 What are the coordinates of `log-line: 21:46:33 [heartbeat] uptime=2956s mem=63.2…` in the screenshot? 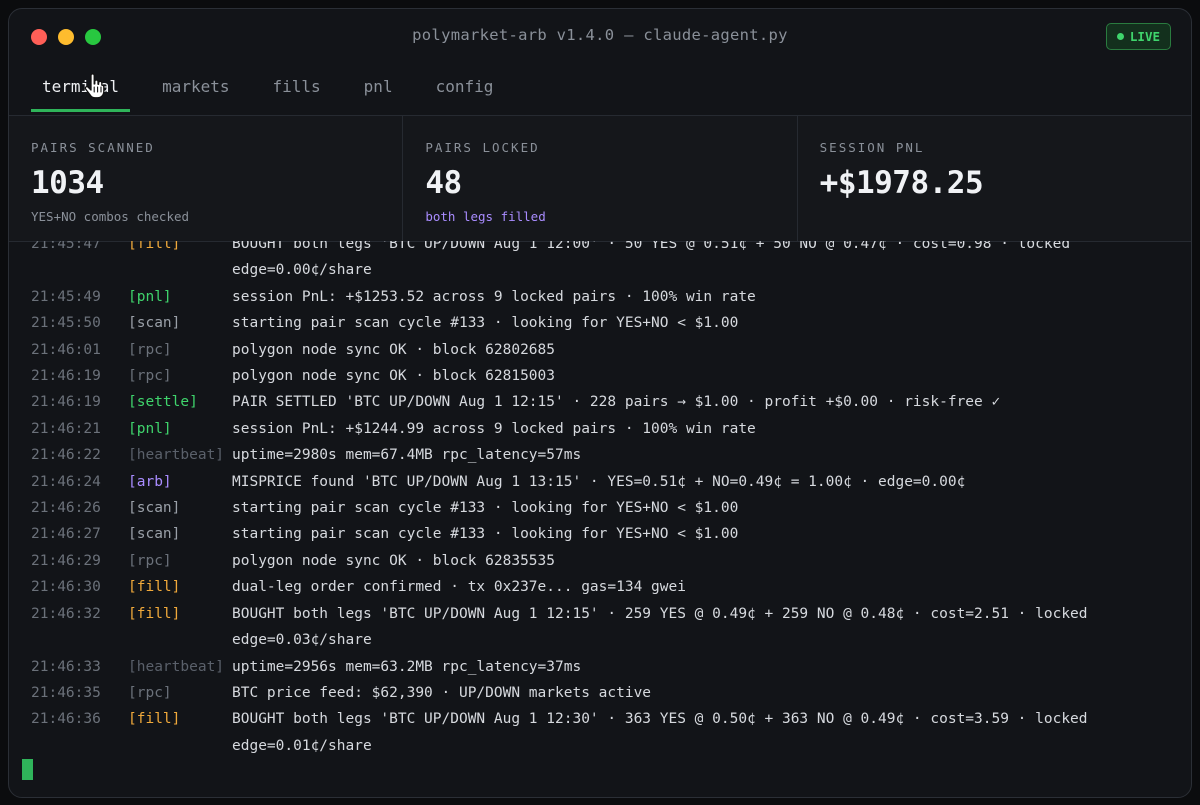 It's located at (601, 667).